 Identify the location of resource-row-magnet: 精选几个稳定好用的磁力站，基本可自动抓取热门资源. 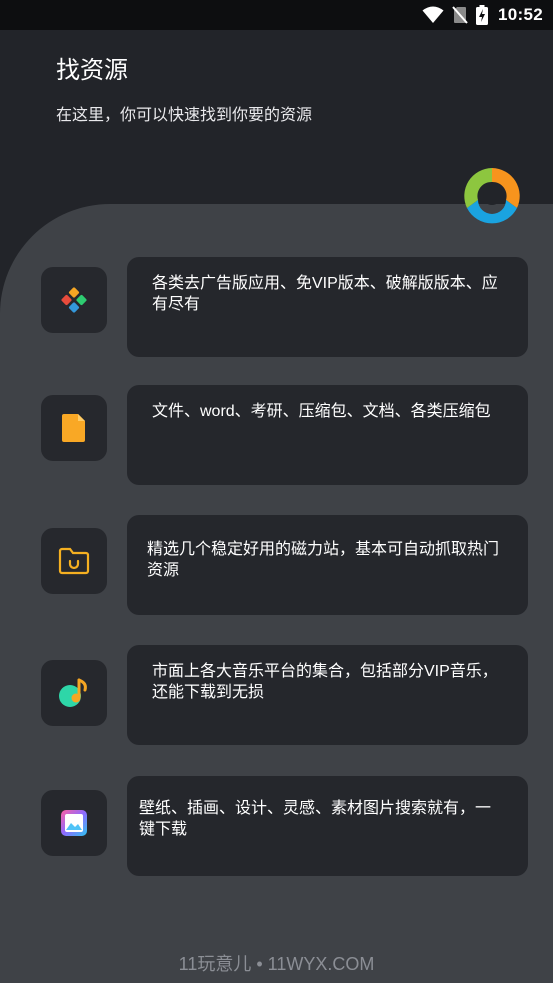
(284, 565).